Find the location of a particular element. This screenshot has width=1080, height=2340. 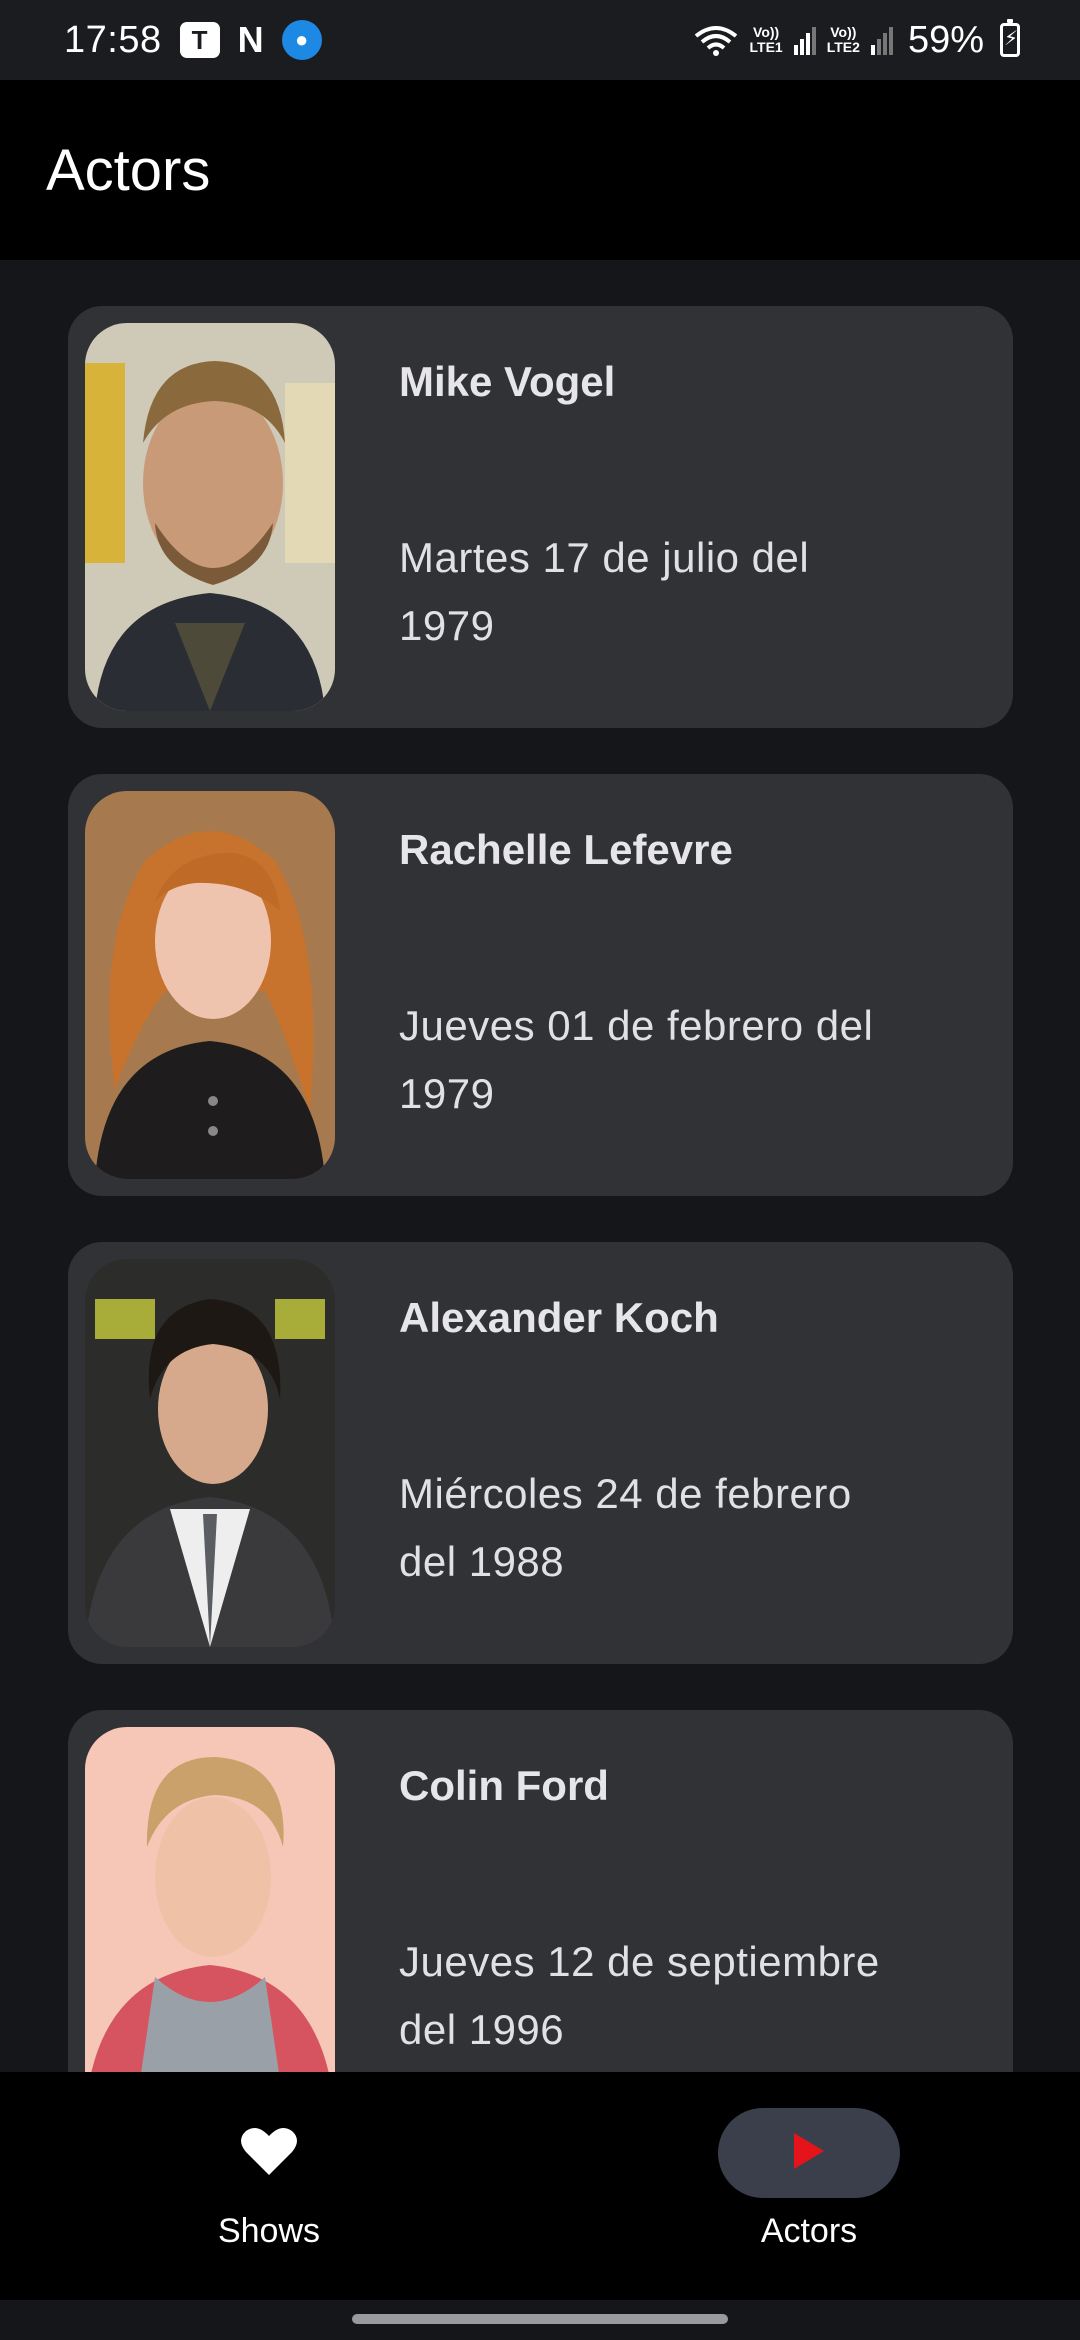

sim1-label: Vo)) LTE1 is located at coordinates (766, 39).